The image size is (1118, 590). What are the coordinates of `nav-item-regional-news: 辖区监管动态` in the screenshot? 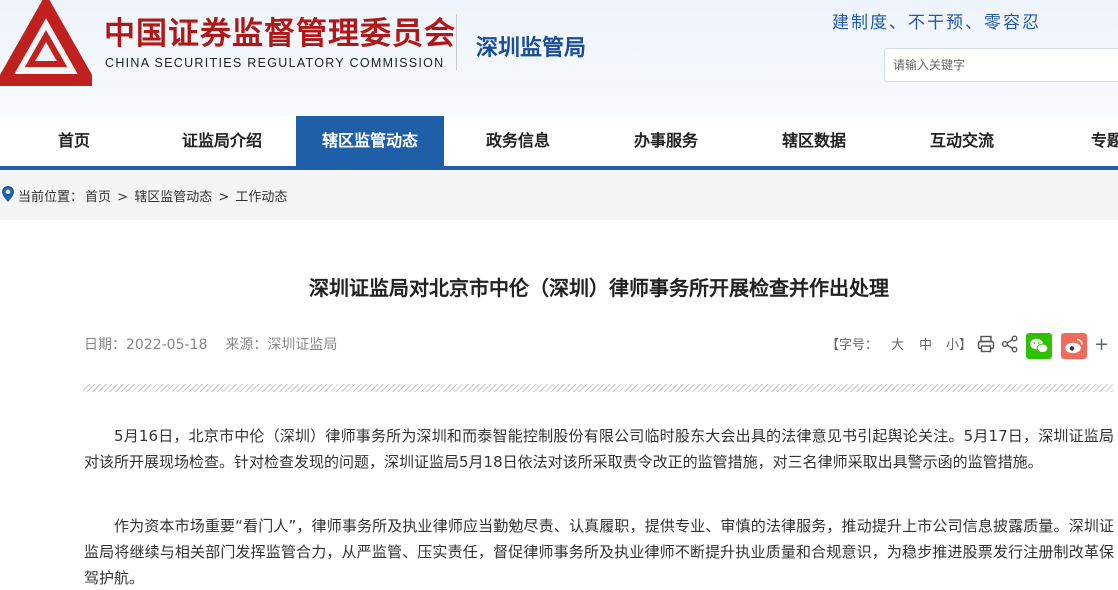 It's located at (370, 141).